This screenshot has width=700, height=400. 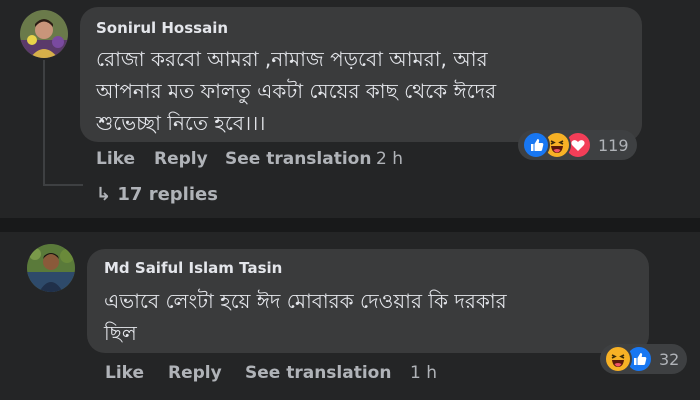 What do you see at coordinates (423, 373) in the screenshot?
I see `comment-timestamp: 1 h` at bounding box center [423, 373].